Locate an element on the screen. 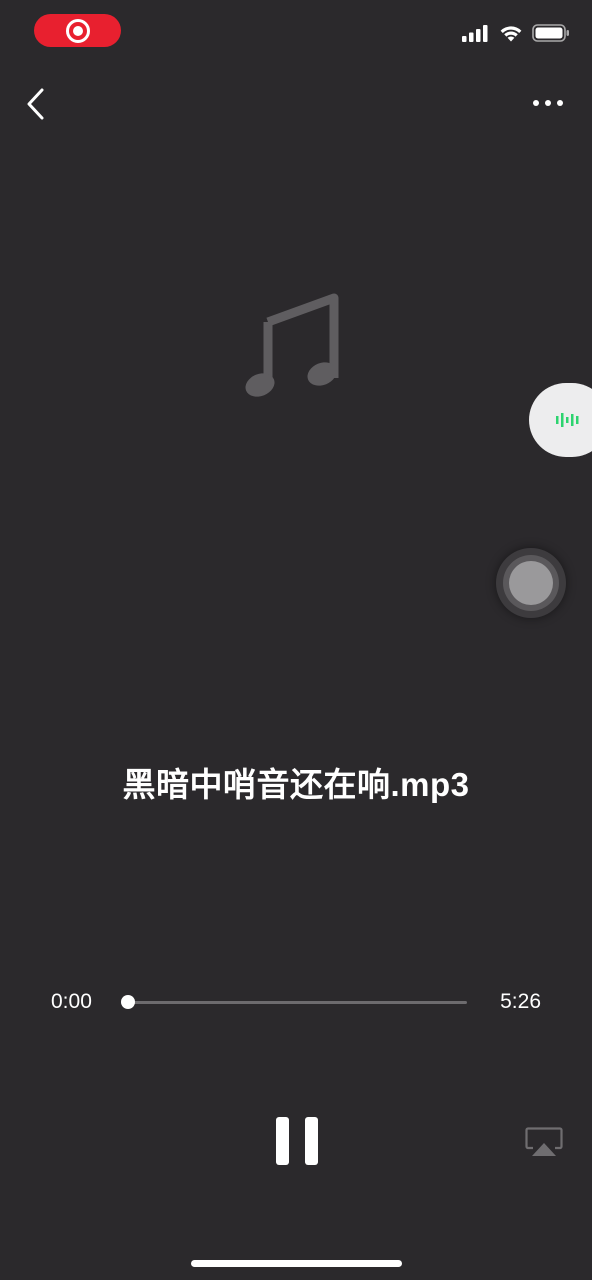 The image size is (592, 1280). airplay-icon is located at coordinates (544, 1141).